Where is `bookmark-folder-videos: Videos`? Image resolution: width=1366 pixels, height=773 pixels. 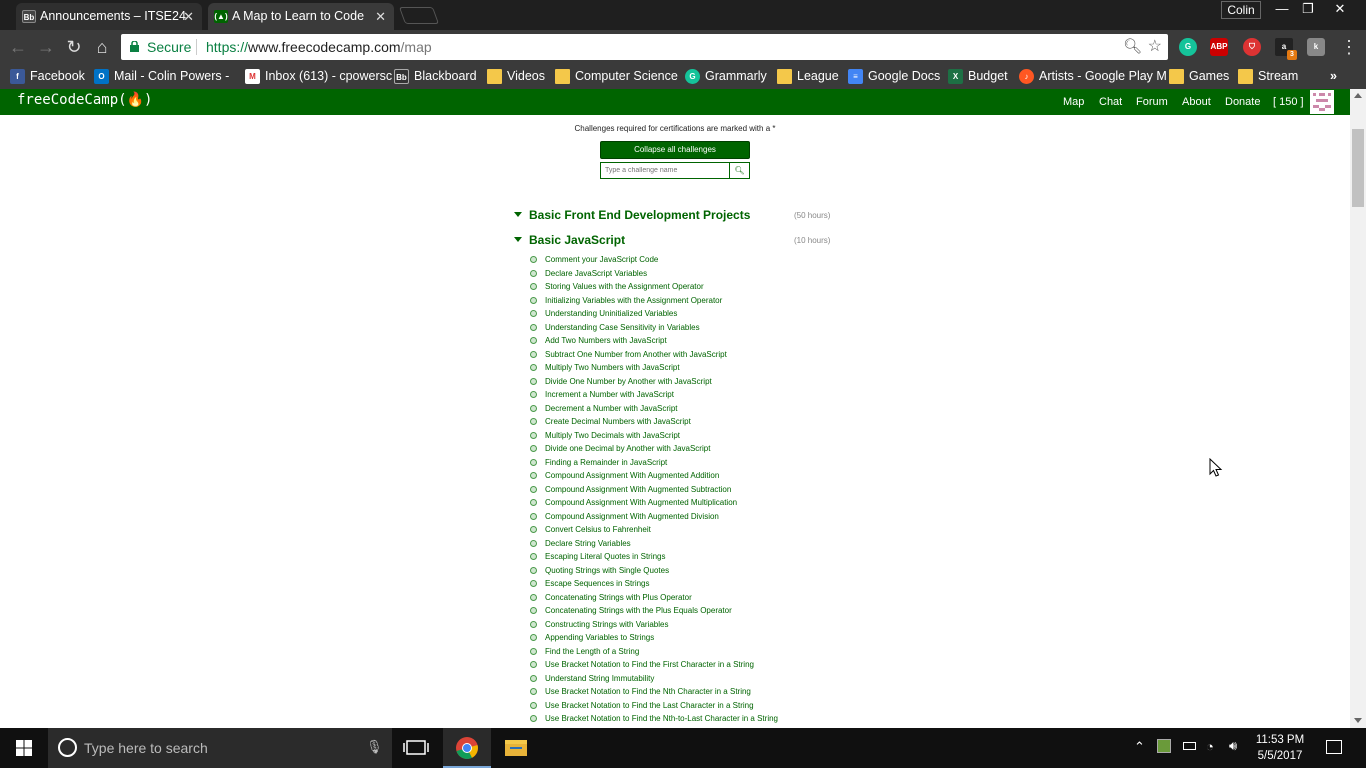
bookmark-folder-videos: Videos is located at coordinates (516, 76).